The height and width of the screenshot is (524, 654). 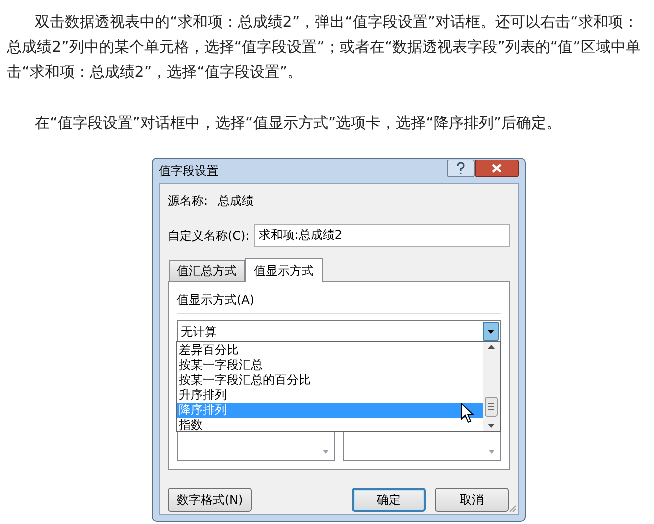 What do you see at coordinates (330, 425) in the screenshot?
I see `dropdown-option: 指数` at bounding box center [330, 425].